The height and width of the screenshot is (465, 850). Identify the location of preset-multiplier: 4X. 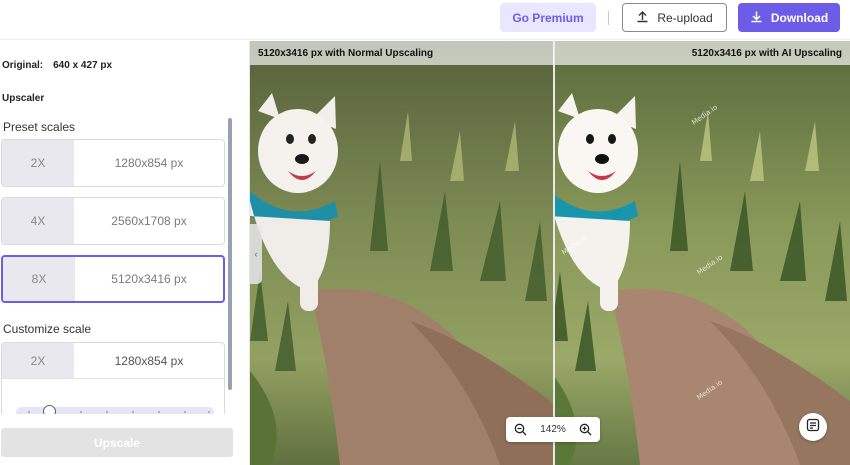
(38, 221).